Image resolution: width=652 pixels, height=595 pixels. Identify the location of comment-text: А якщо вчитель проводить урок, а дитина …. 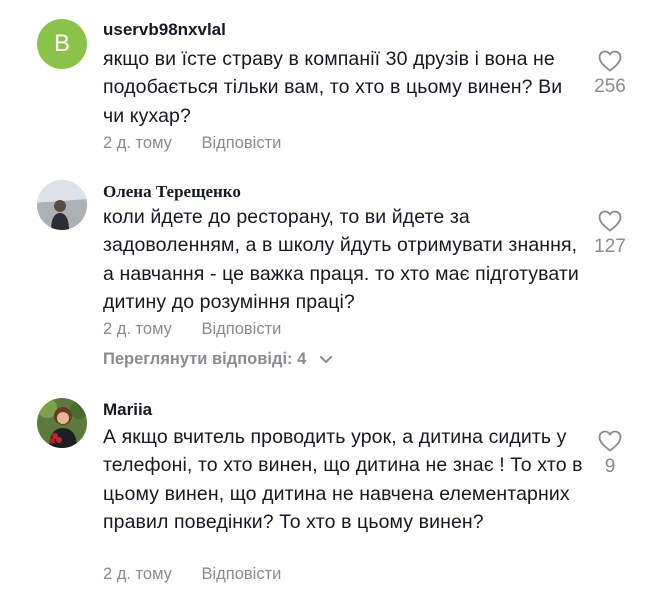
(343, 480).